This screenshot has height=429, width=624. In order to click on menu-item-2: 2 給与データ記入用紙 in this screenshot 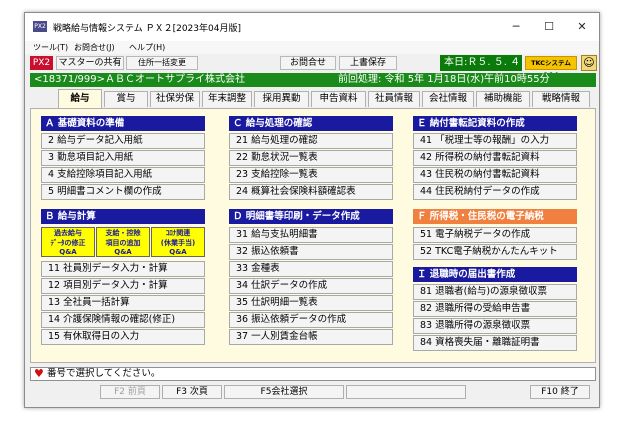, I will do `click(123, 141)`.